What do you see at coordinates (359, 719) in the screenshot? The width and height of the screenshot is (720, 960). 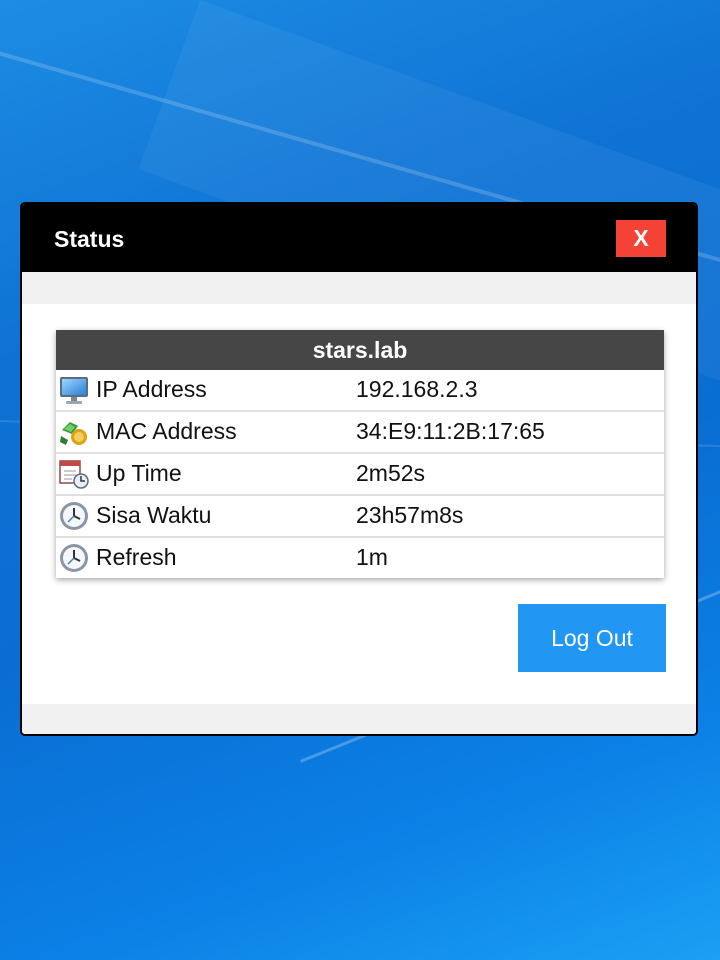 I see `dialog-footer` at bounding box center [359, 719].